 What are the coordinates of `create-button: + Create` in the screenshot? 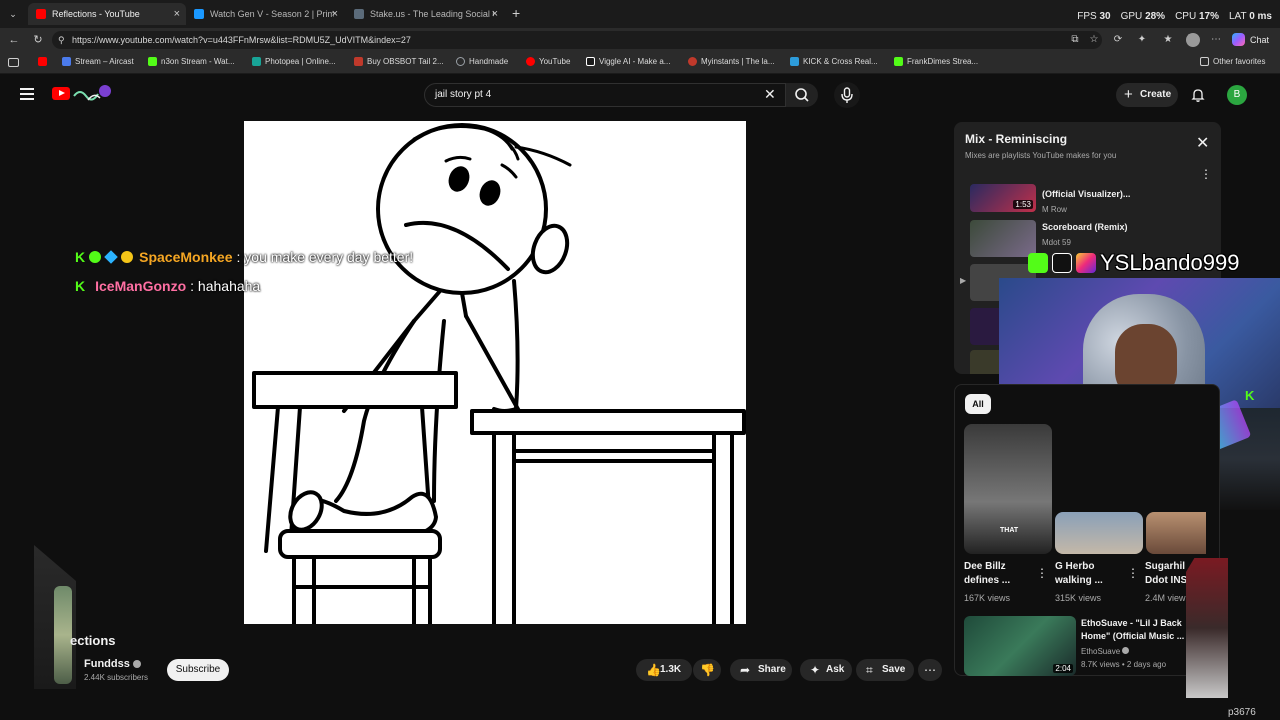 It's located at (1147, 95).